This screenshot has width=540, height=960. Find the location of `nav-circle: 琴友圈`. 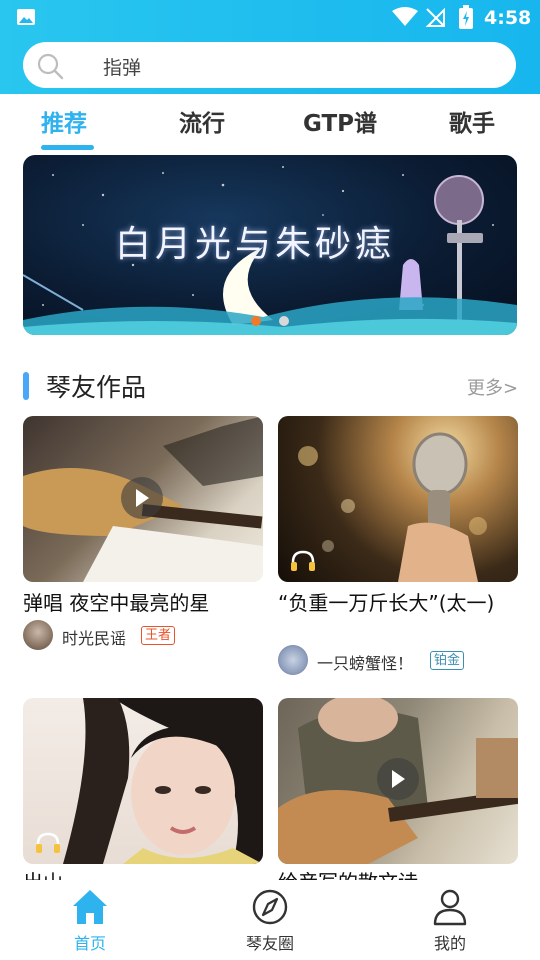

nav-circle: 琴友圈 is located at coordinates (270, 920).